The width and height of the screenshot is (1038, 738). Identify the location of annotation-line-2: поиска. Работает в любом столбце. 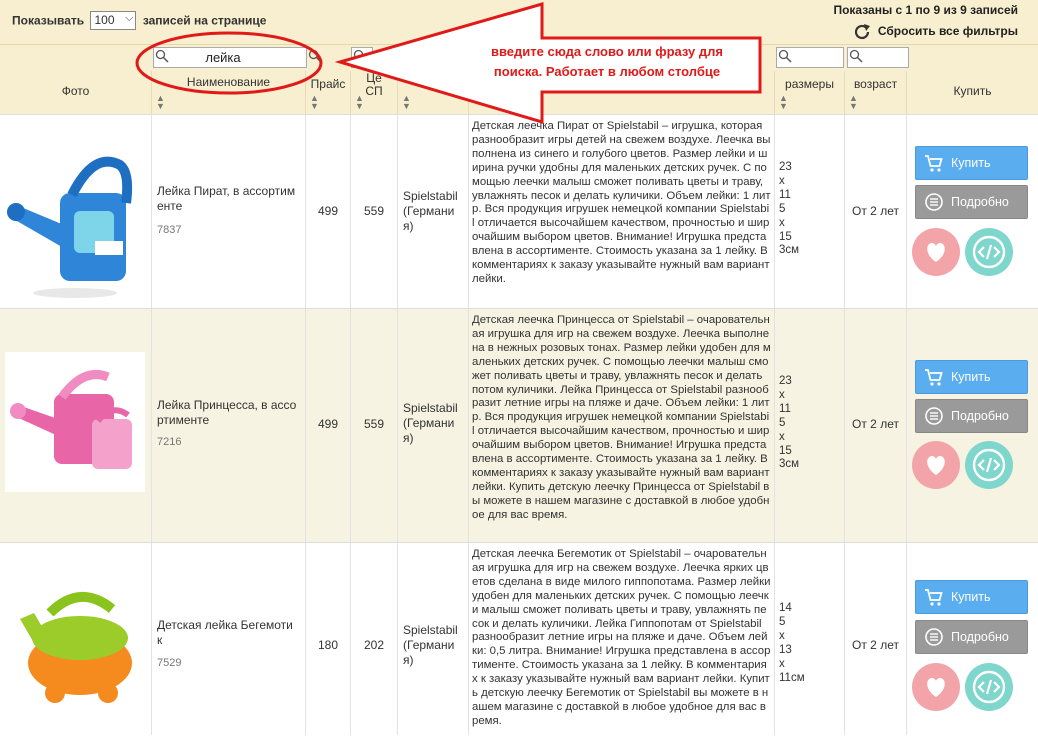
(607, 71).